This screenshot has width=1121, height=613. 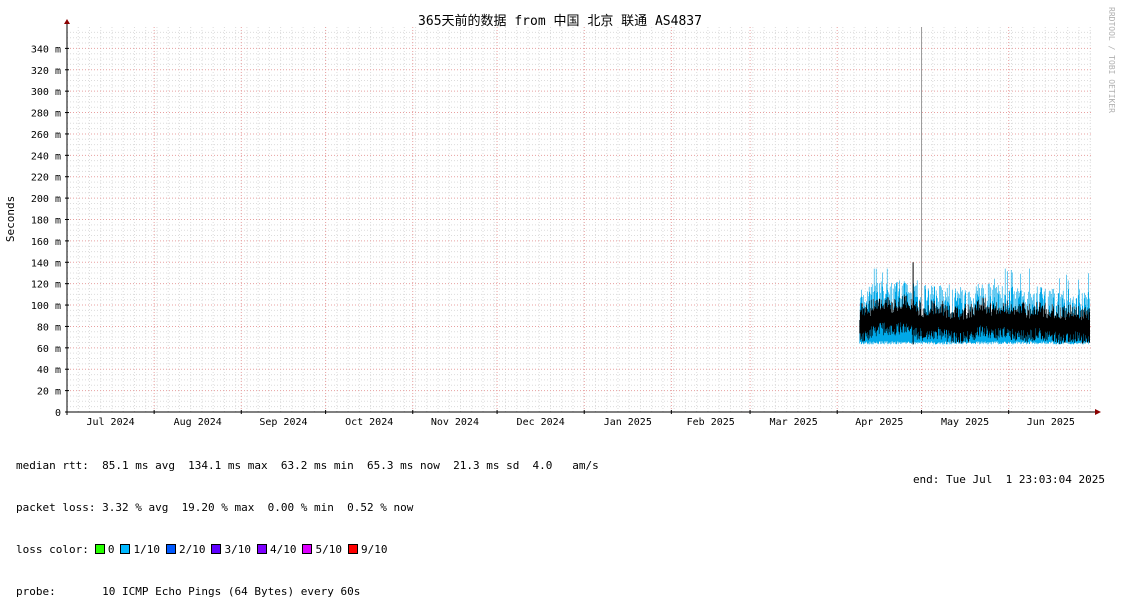 I want to click on x-tick-label: Oct 2024, so click(x=369, y=422).